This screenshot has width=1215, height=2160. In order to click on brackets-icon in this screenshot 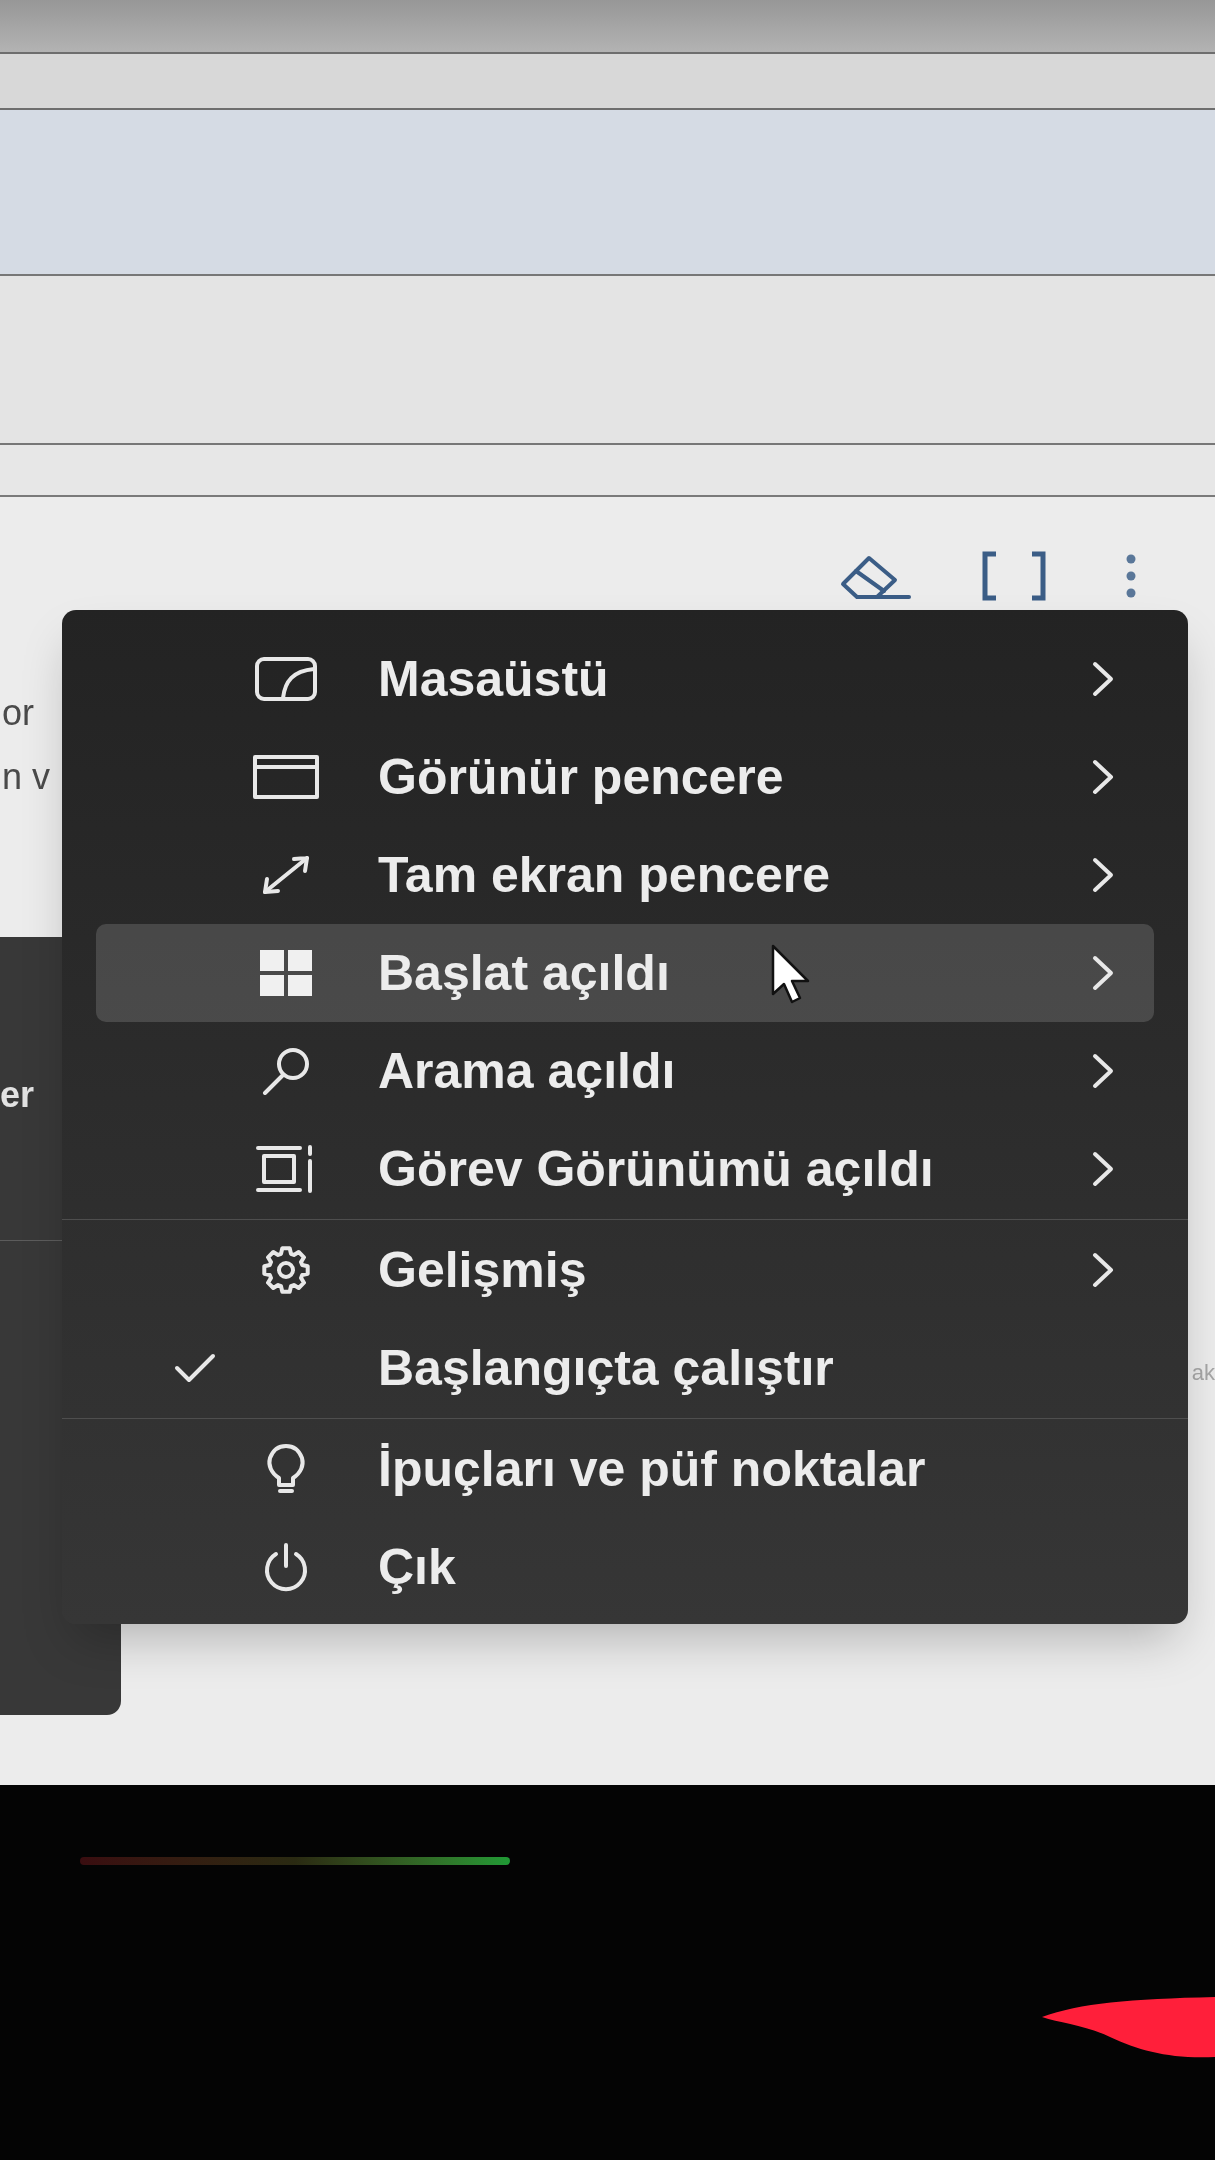, I will do `click(1014, 575)`.